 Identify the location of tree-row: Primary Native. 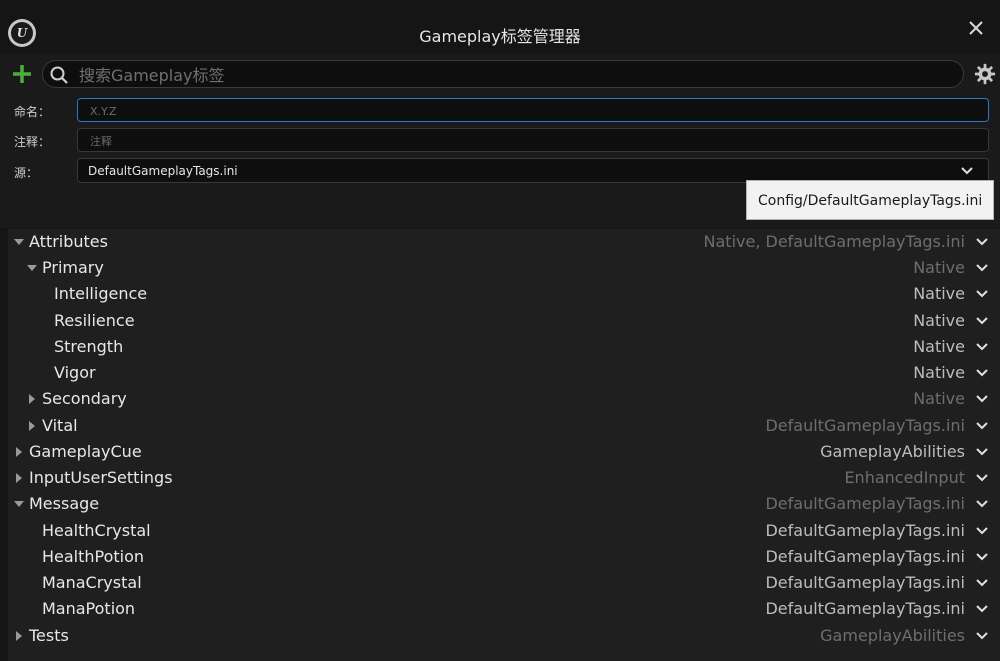
(504, 268).